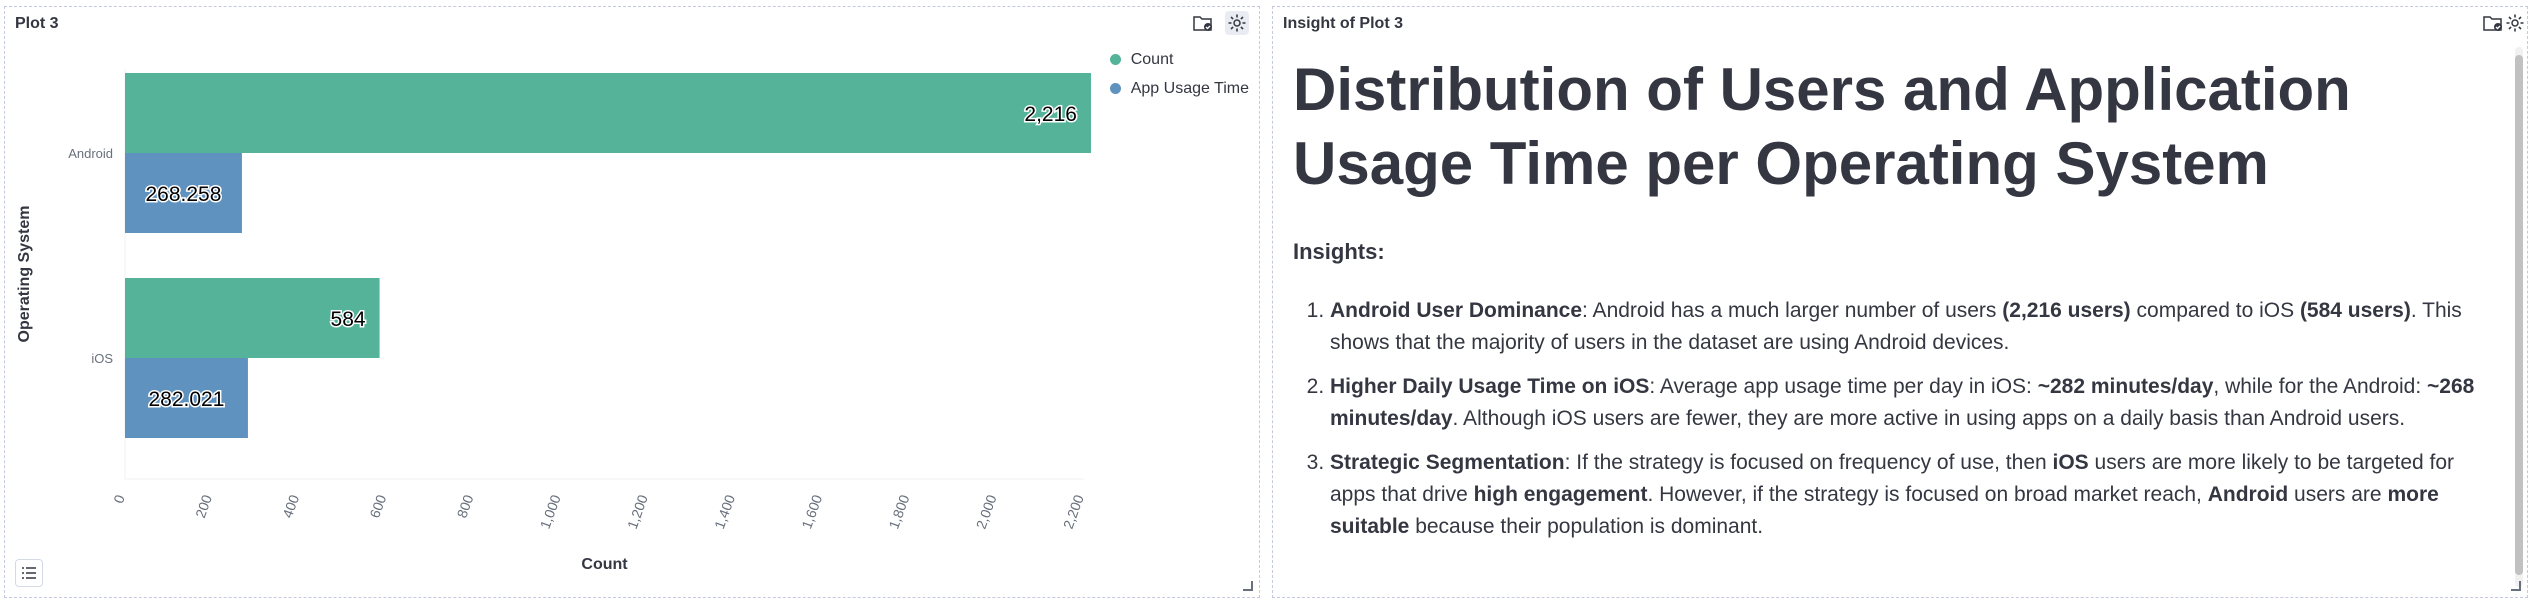 This screenshot has width=2532, height=602. I want to click on x-tick-label: 1,200, so click(637, 511).